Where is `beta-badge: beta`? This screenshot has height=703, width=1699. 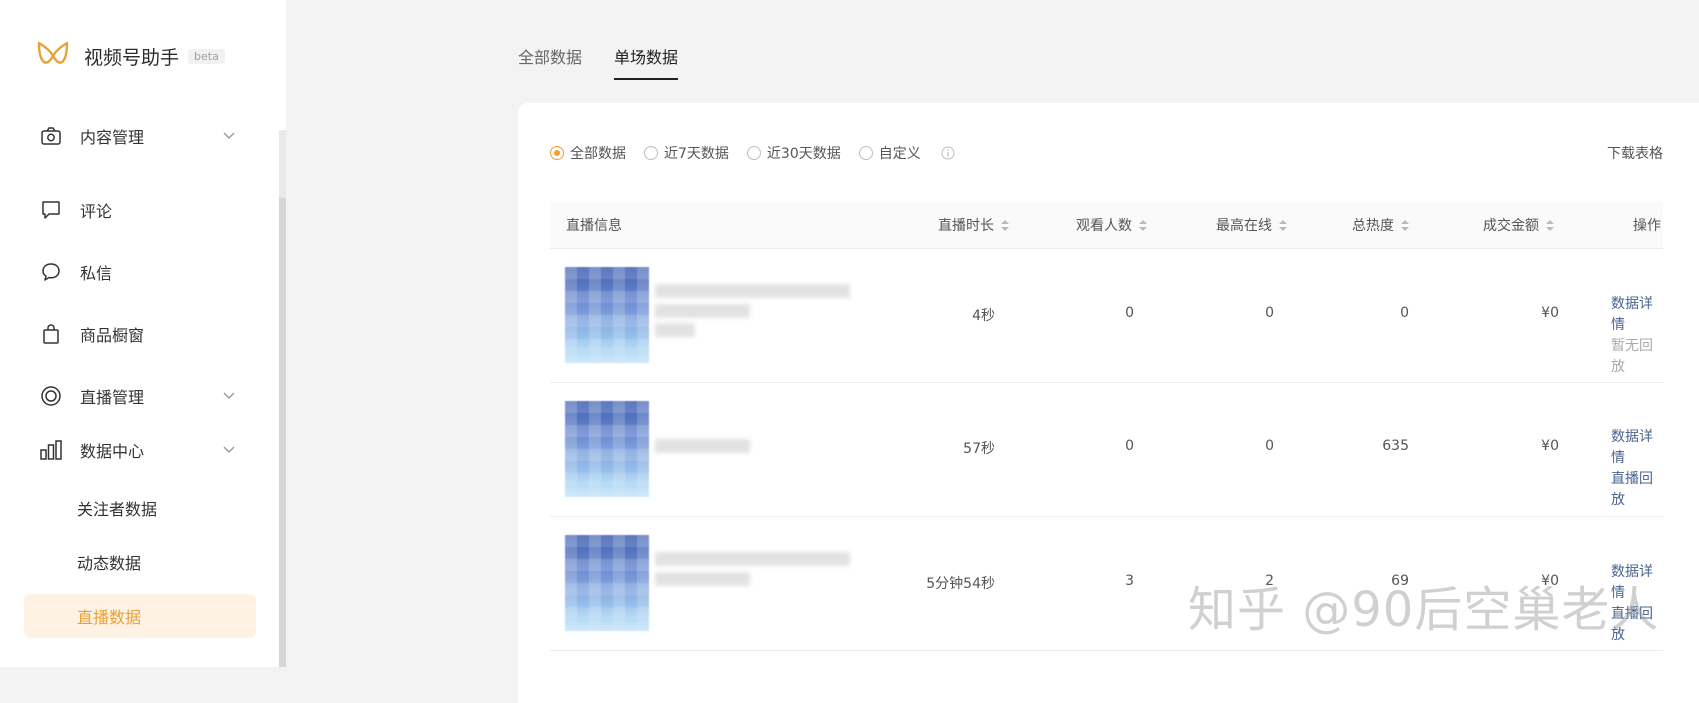 beta-badge: beta is located at coordinates (206, 56).